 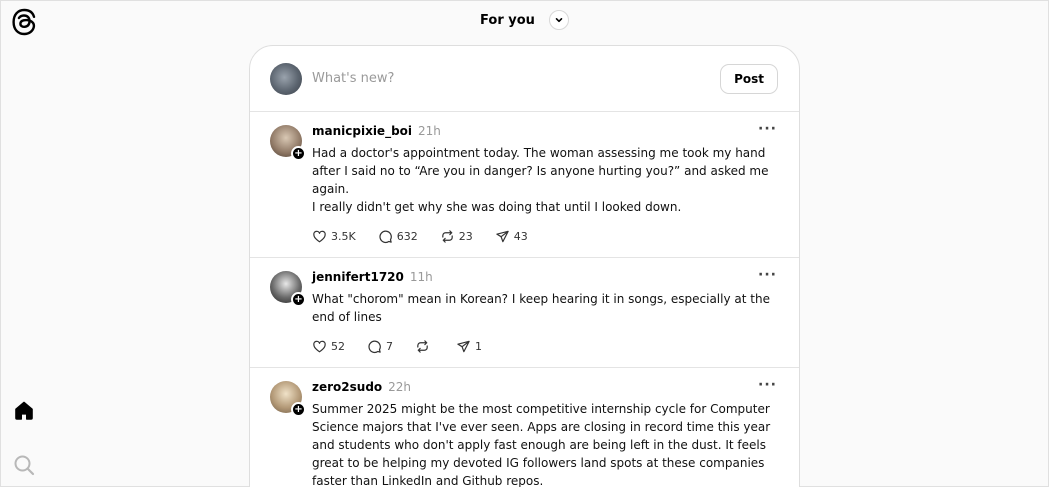 I want to click on like-count: 3.5K, so click(x=343, y=236).